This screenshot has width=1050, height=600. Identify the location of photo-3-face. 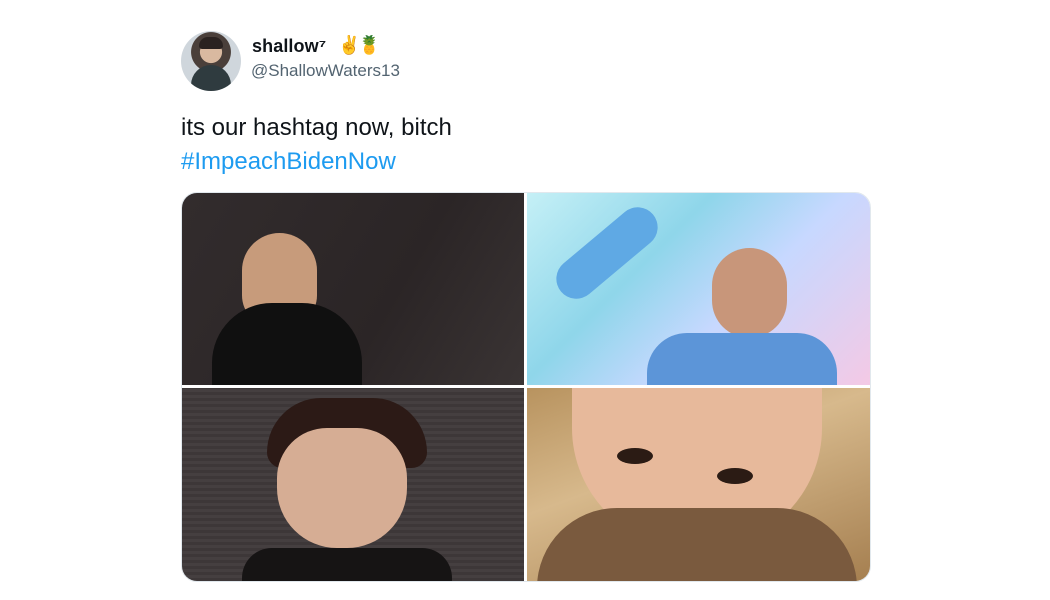
(342, 488).